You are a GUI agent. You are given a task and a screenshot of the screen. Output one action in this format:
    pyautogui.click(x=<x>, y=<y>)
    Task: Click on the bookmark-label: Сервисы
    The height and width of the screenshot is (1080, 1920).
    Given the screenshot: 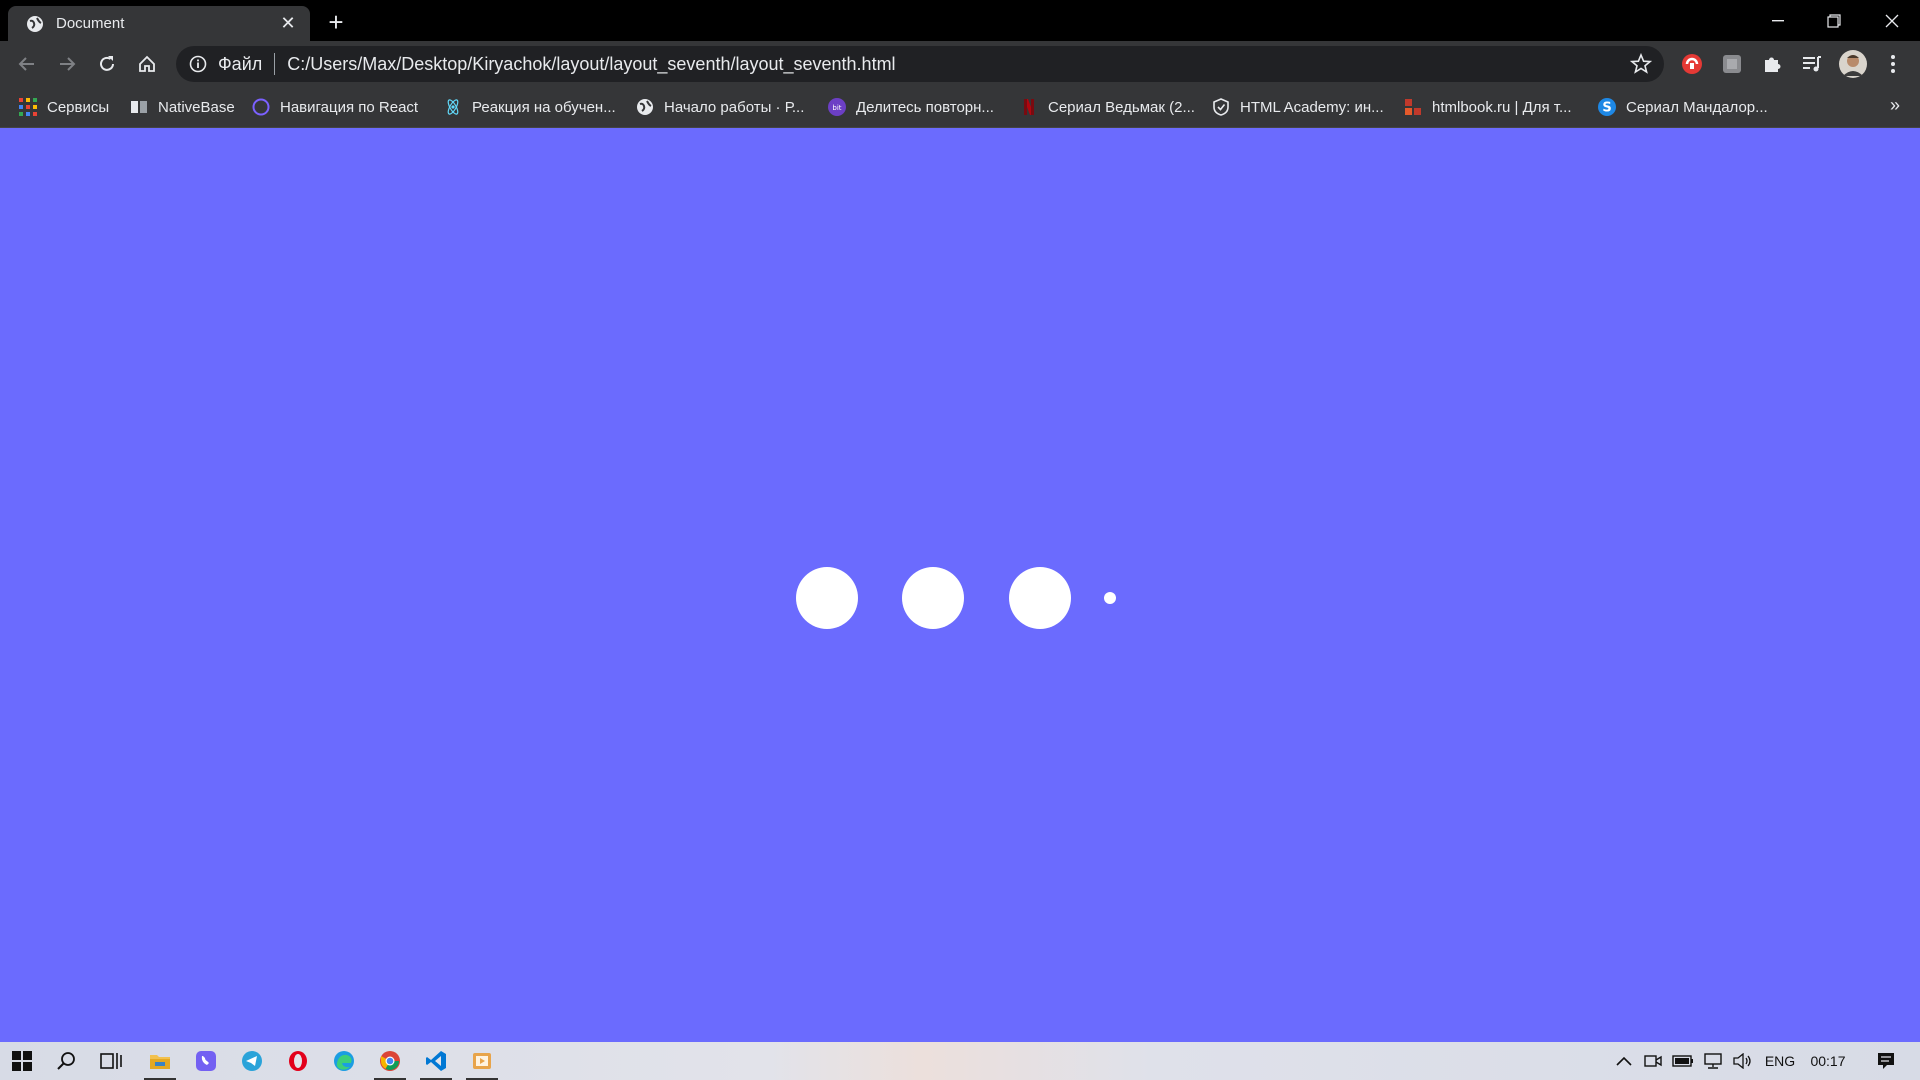 What is the action you would take?
    pyautogui.click(x=78, y=107)
    